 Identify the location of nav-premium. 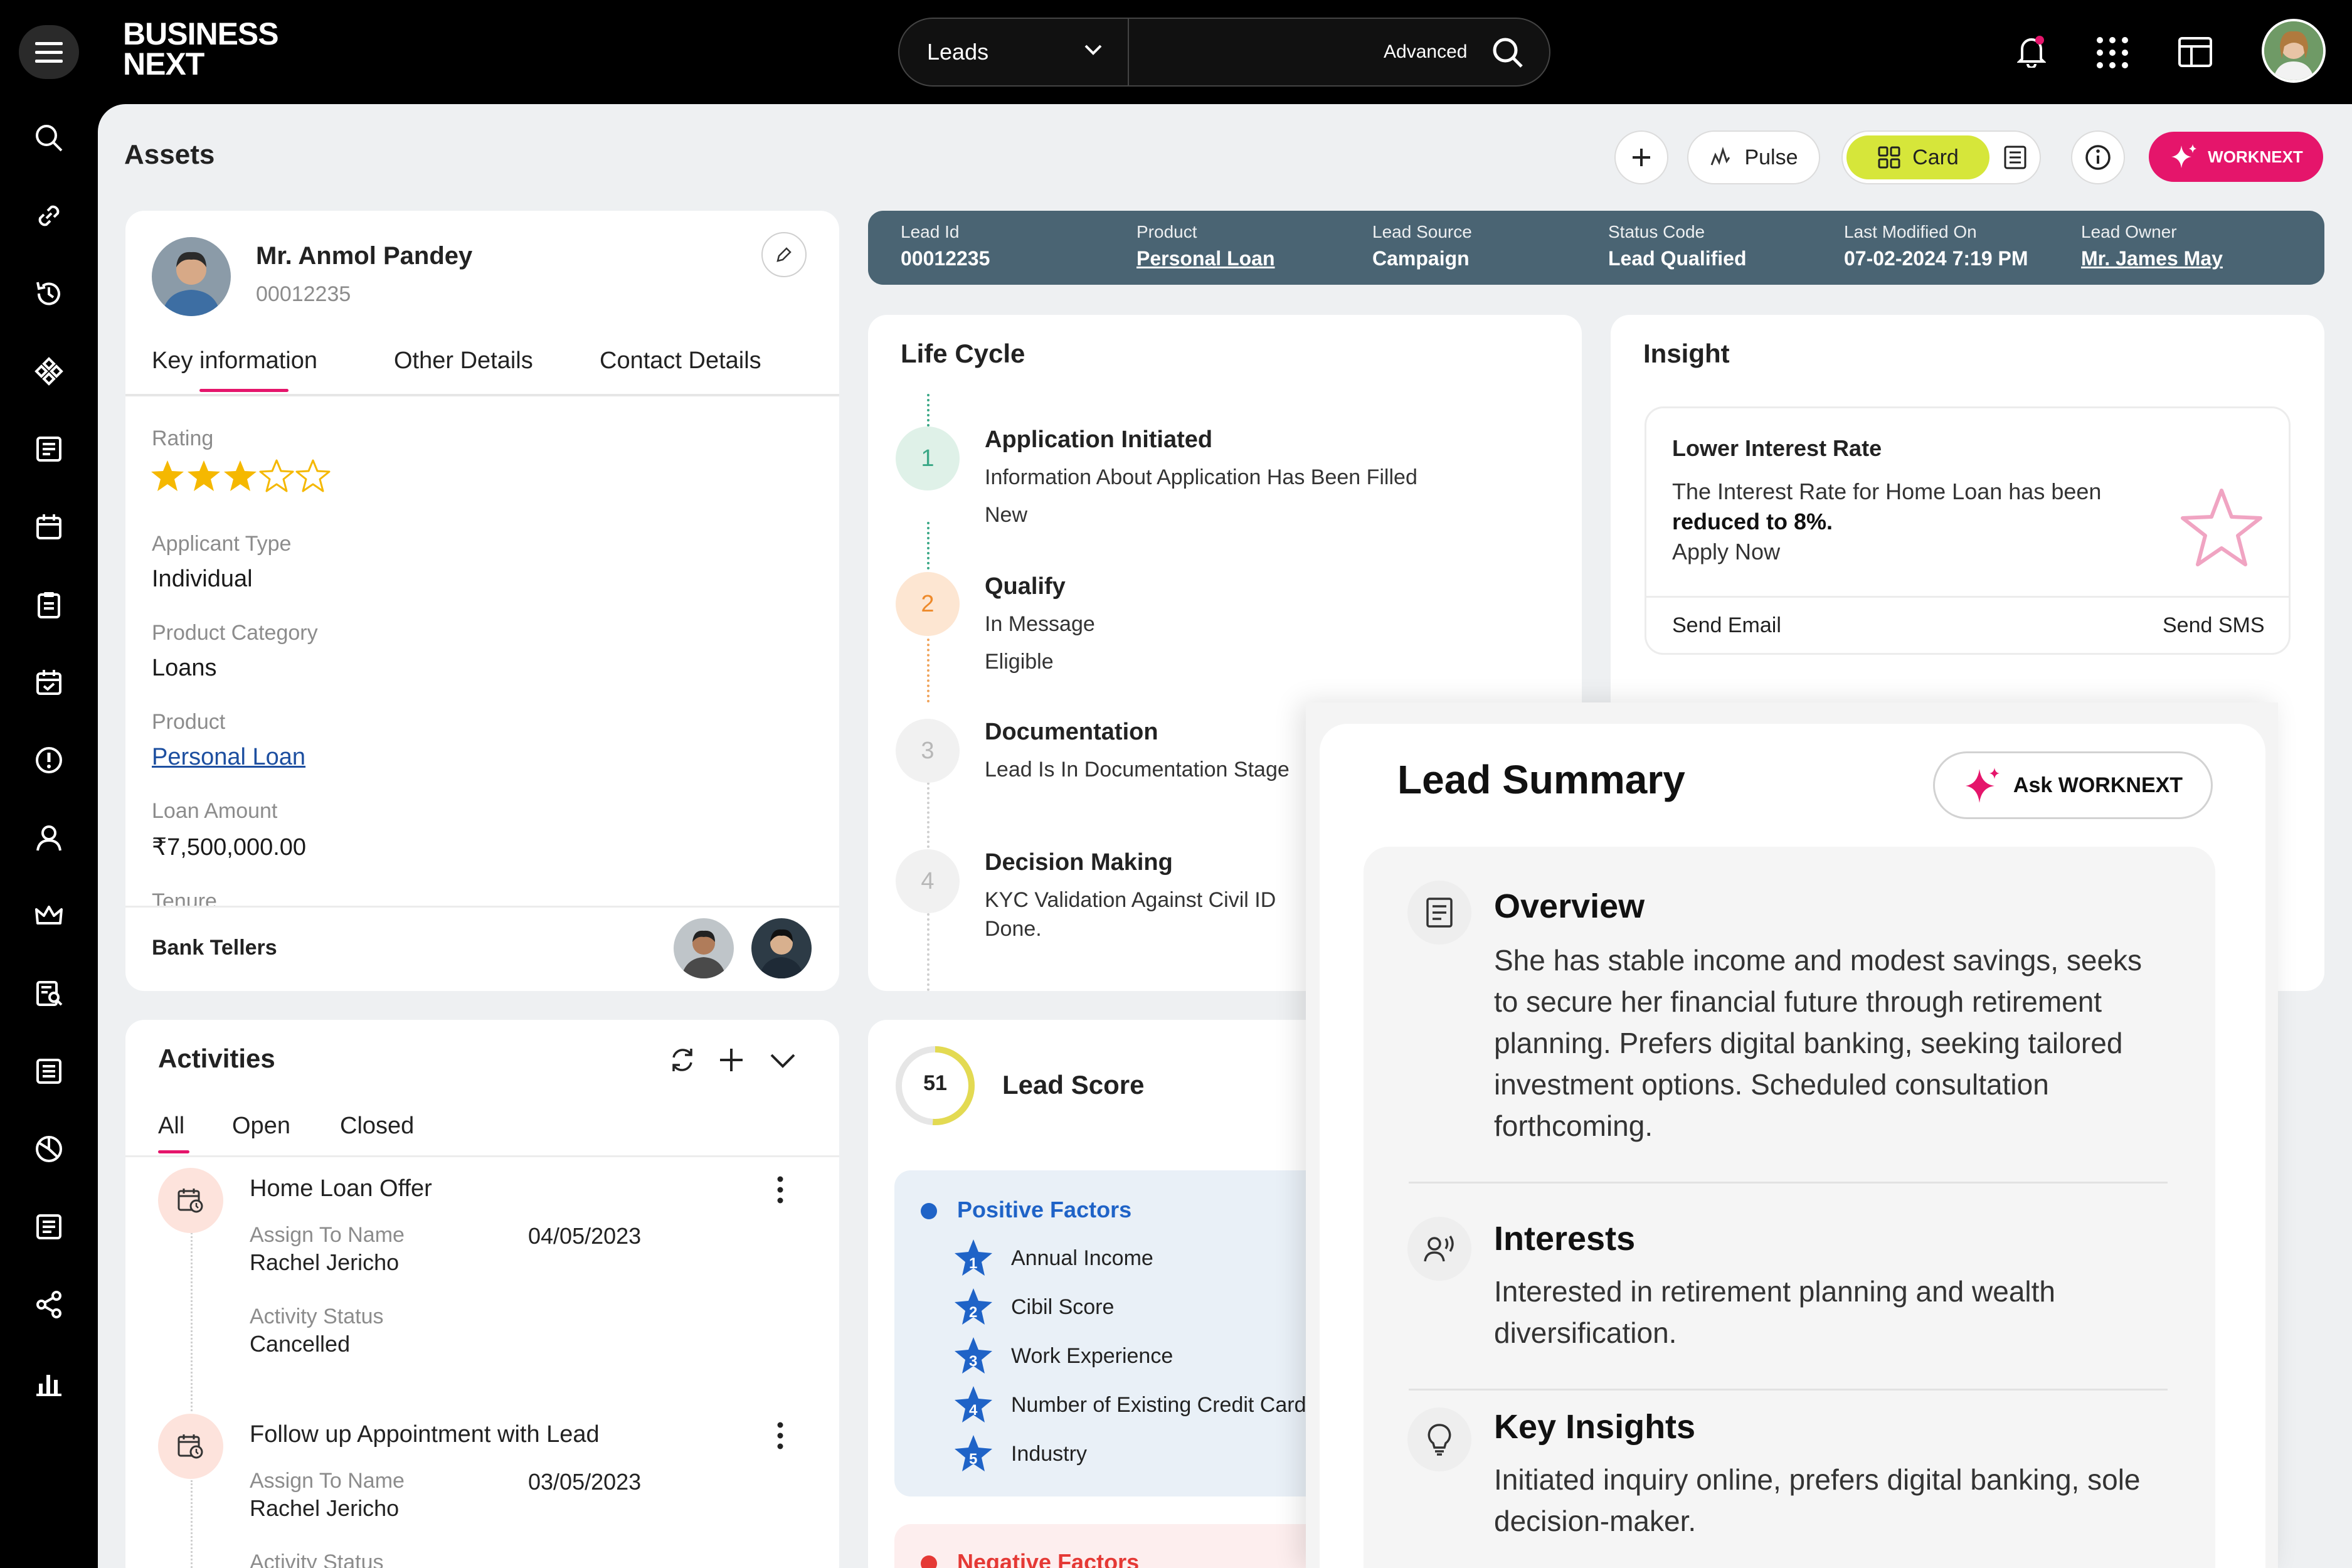
(49, 916).